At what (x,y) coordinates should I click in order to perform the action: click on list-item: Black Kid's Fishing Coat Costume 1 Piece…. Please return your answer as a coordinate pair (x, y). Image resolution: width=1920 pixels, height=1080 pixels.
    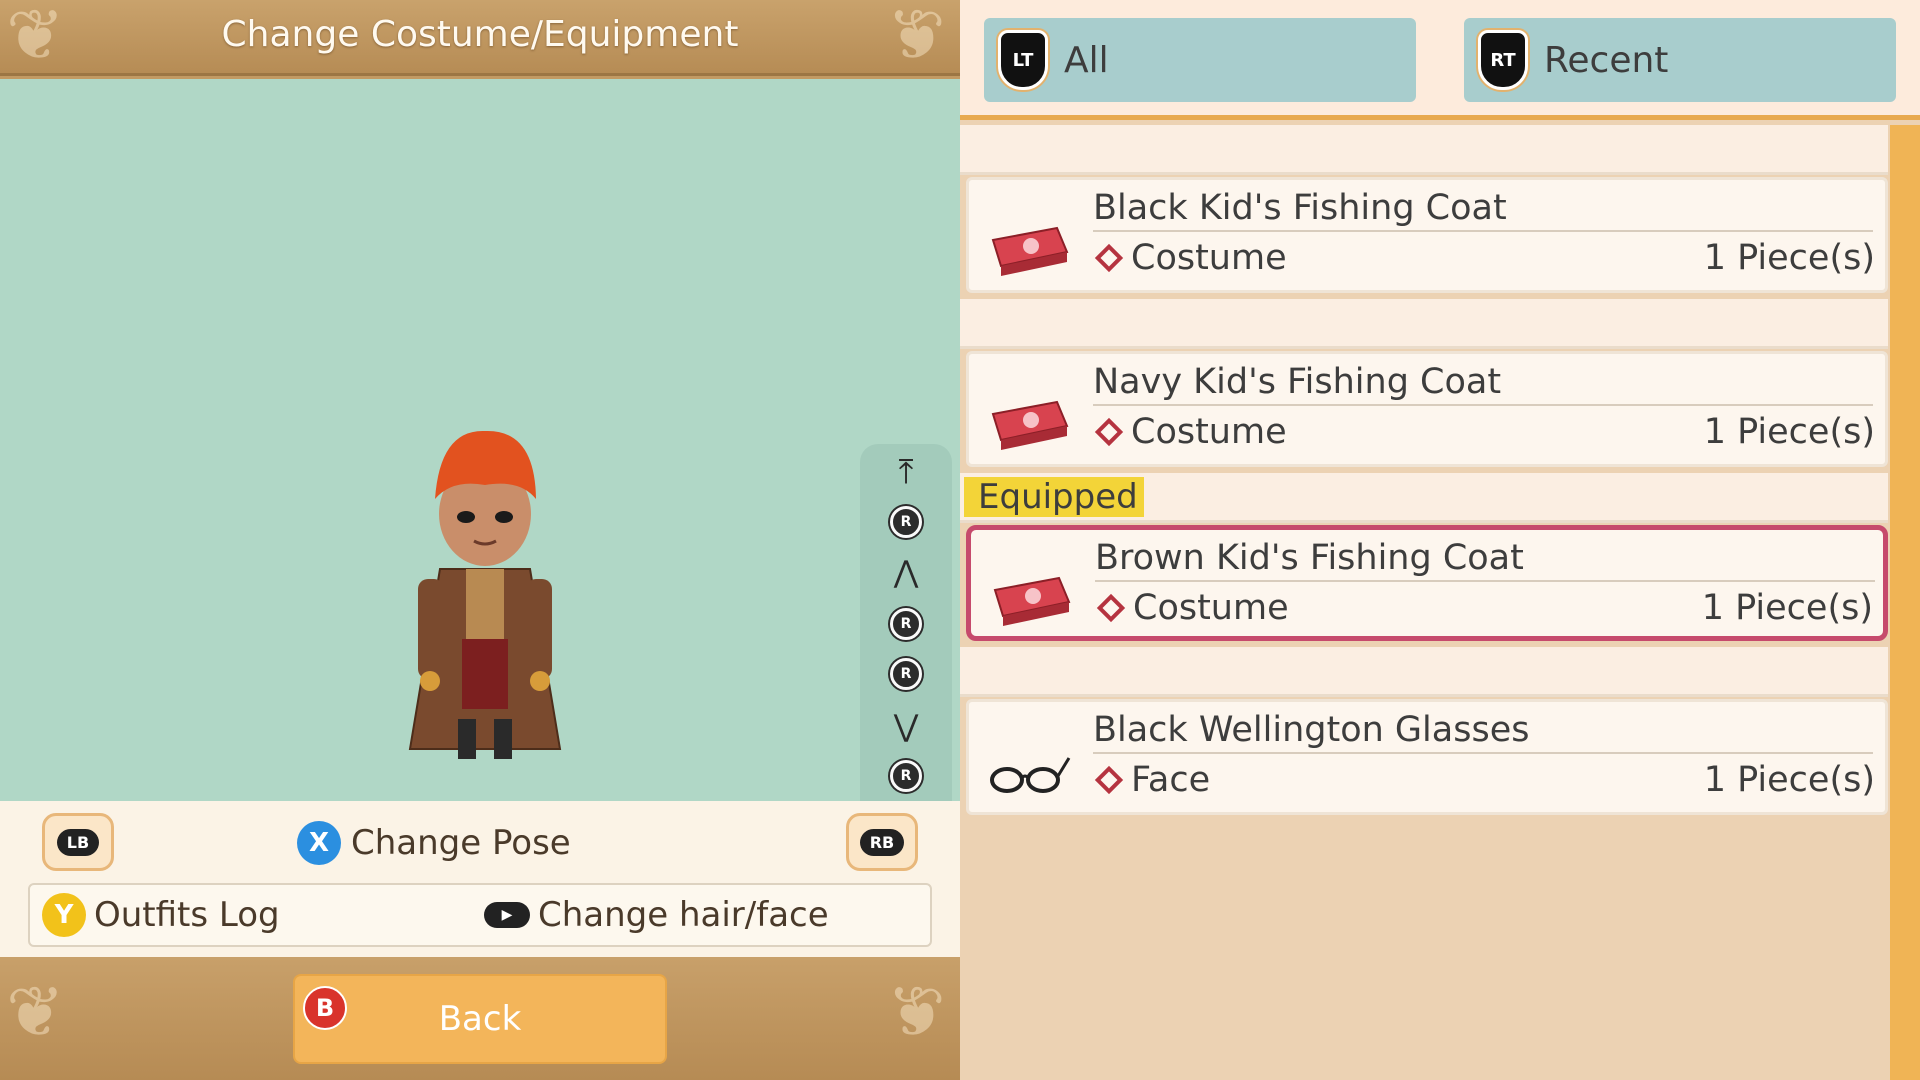
    Looking at the image, I should click on (1427, 235).